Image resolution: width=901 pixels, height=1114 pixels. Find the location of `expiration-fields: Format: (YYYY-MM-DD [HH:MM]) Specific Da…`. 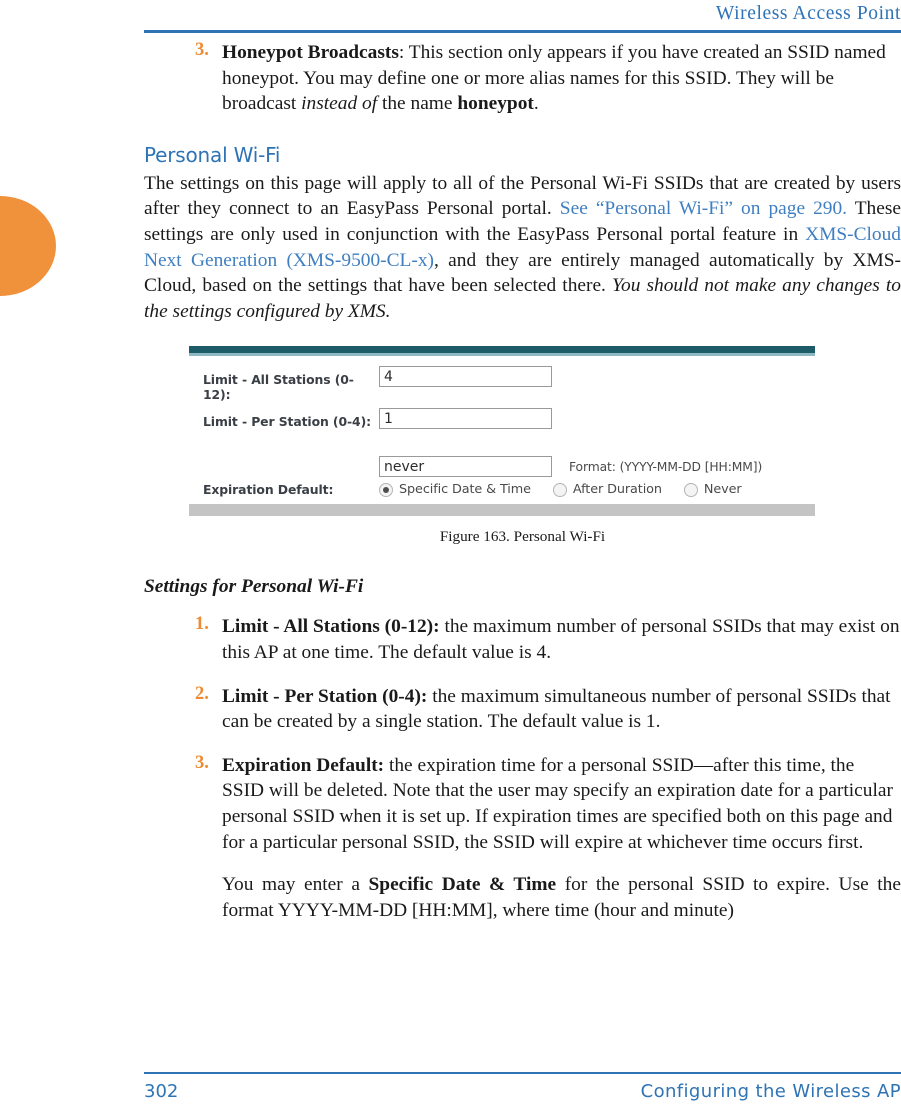

expiration-fields: Format: (YYYY-MM-DD [HH:MM]) Specific Da… is located at coordinates (597, 480).